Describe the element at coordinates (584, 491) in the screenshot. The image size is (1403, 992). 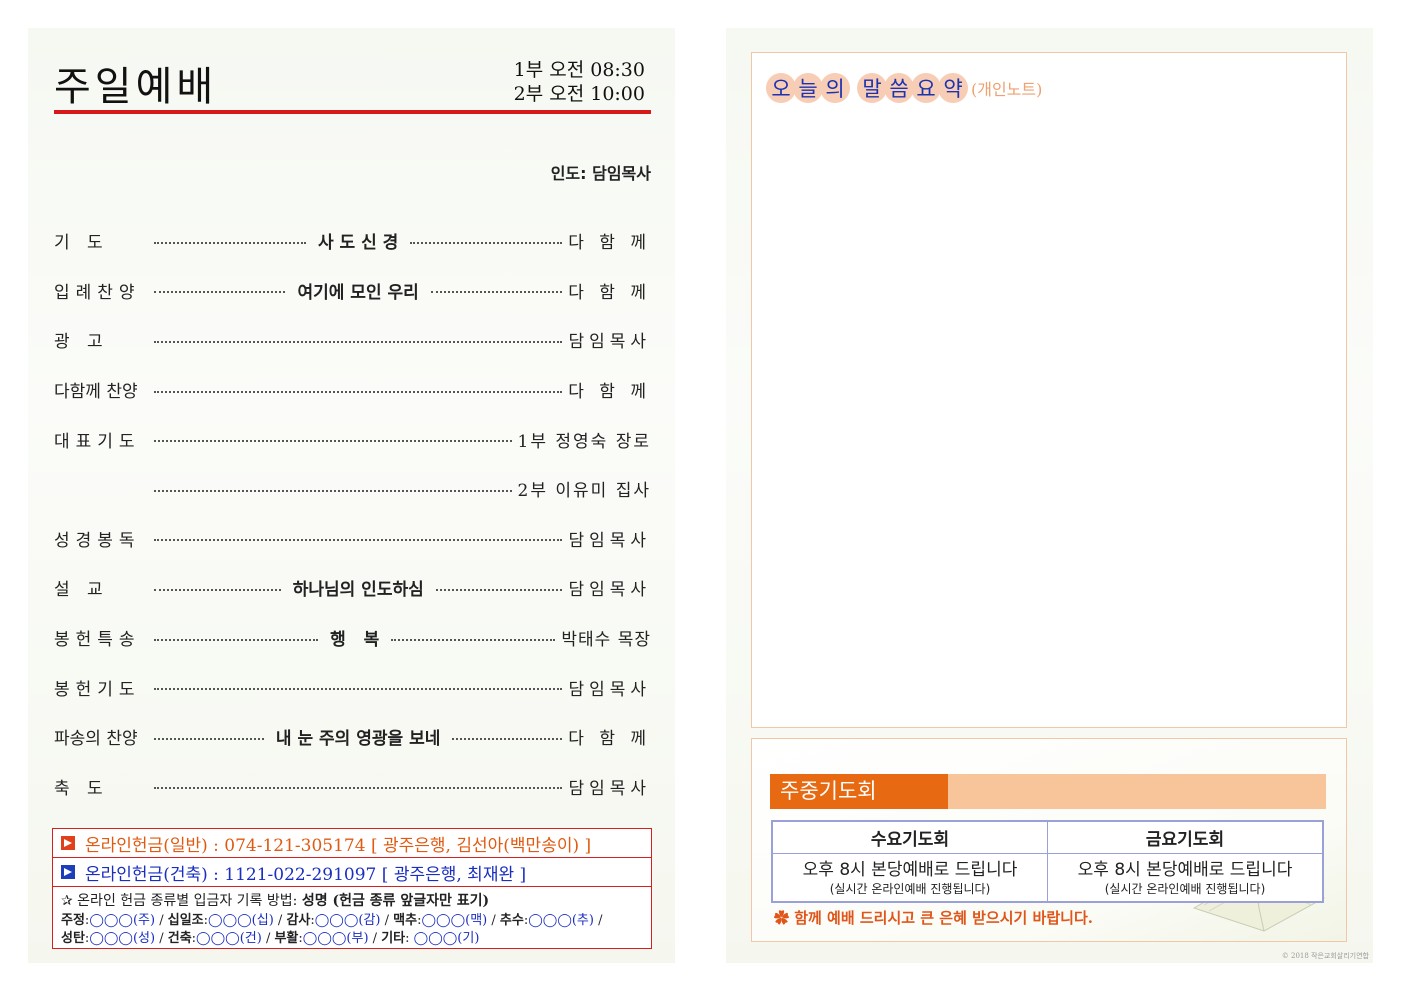
I see `order-presenter: 2부 이유미 집사` at that location.